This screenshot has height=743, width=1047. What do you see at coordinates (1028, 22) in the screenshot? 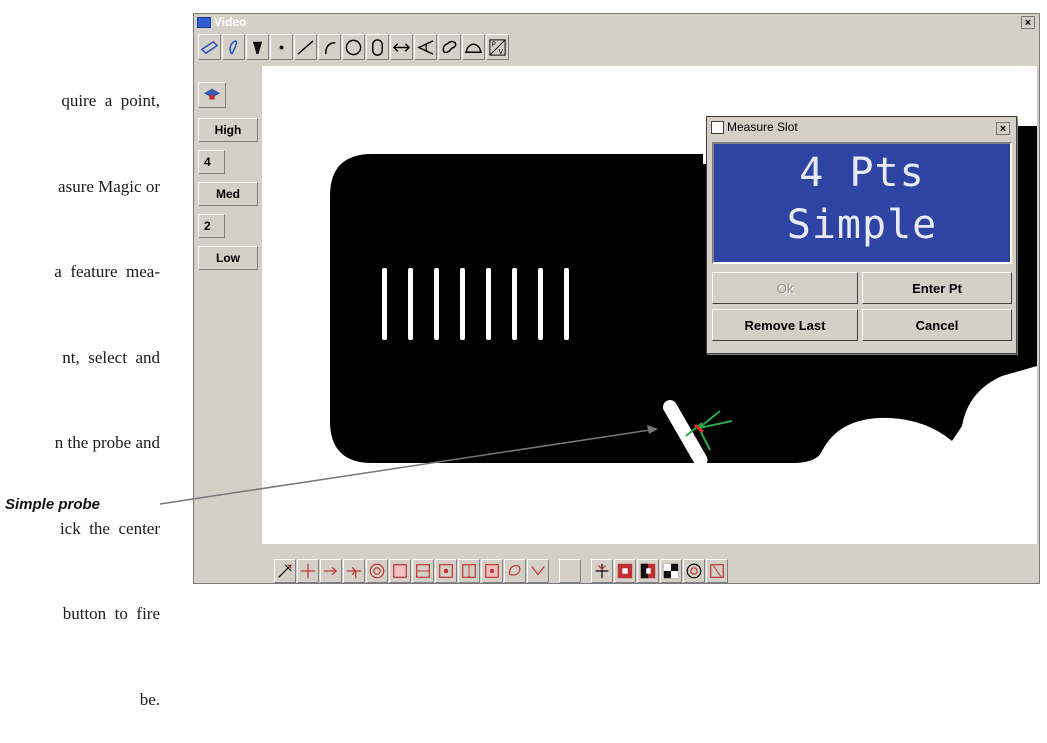
I see `window-close-button: ×` at bounding box center [1028, 22].